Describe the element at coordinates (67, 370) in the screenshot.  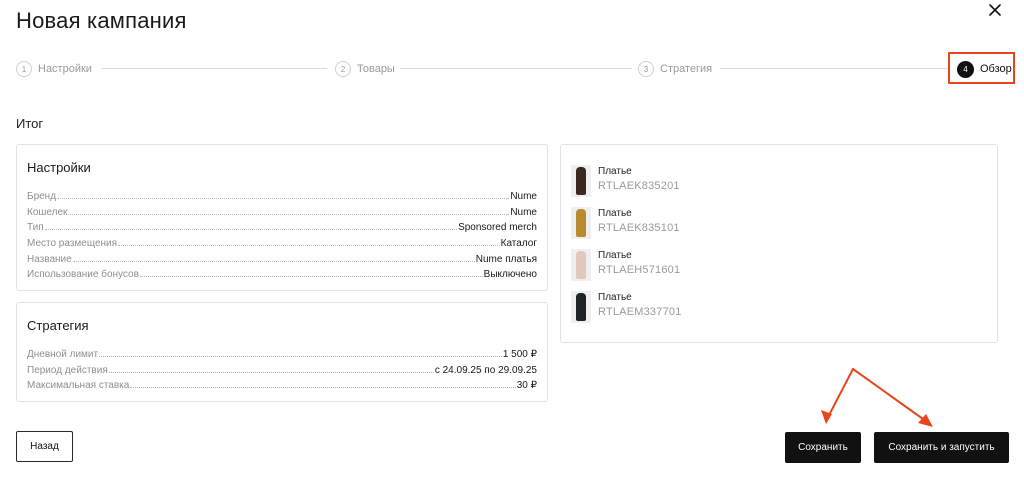
I see `row-key: Период действия` at that location.